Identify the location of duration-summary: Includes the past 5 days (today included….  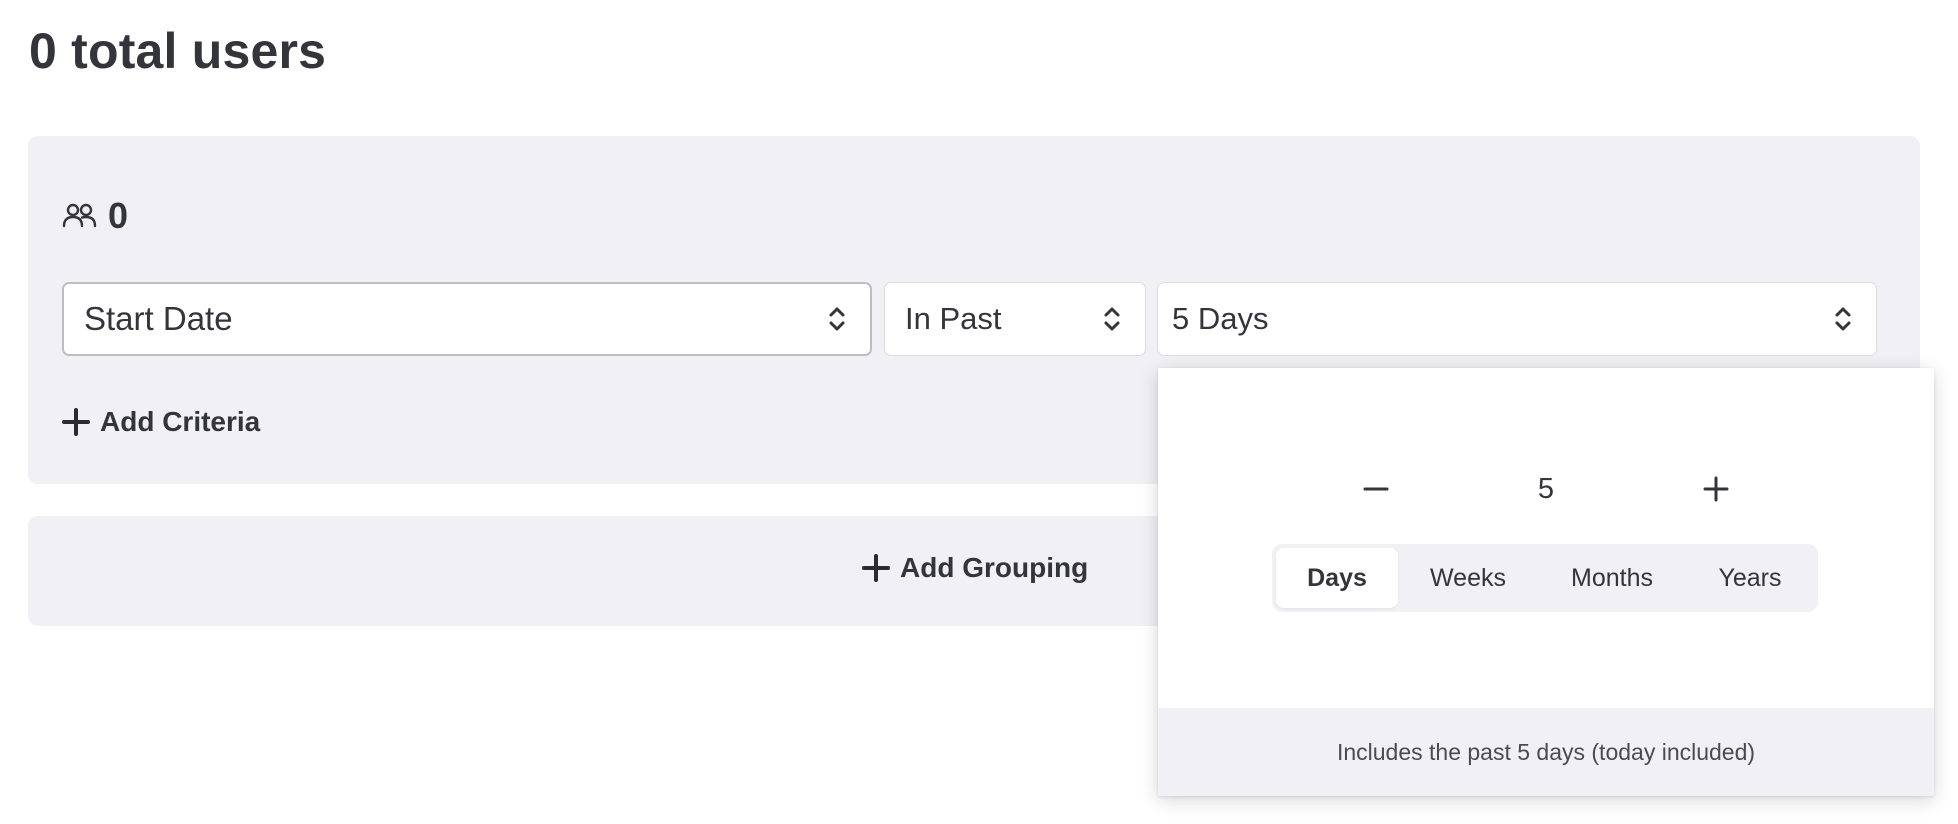
(1546, 752).